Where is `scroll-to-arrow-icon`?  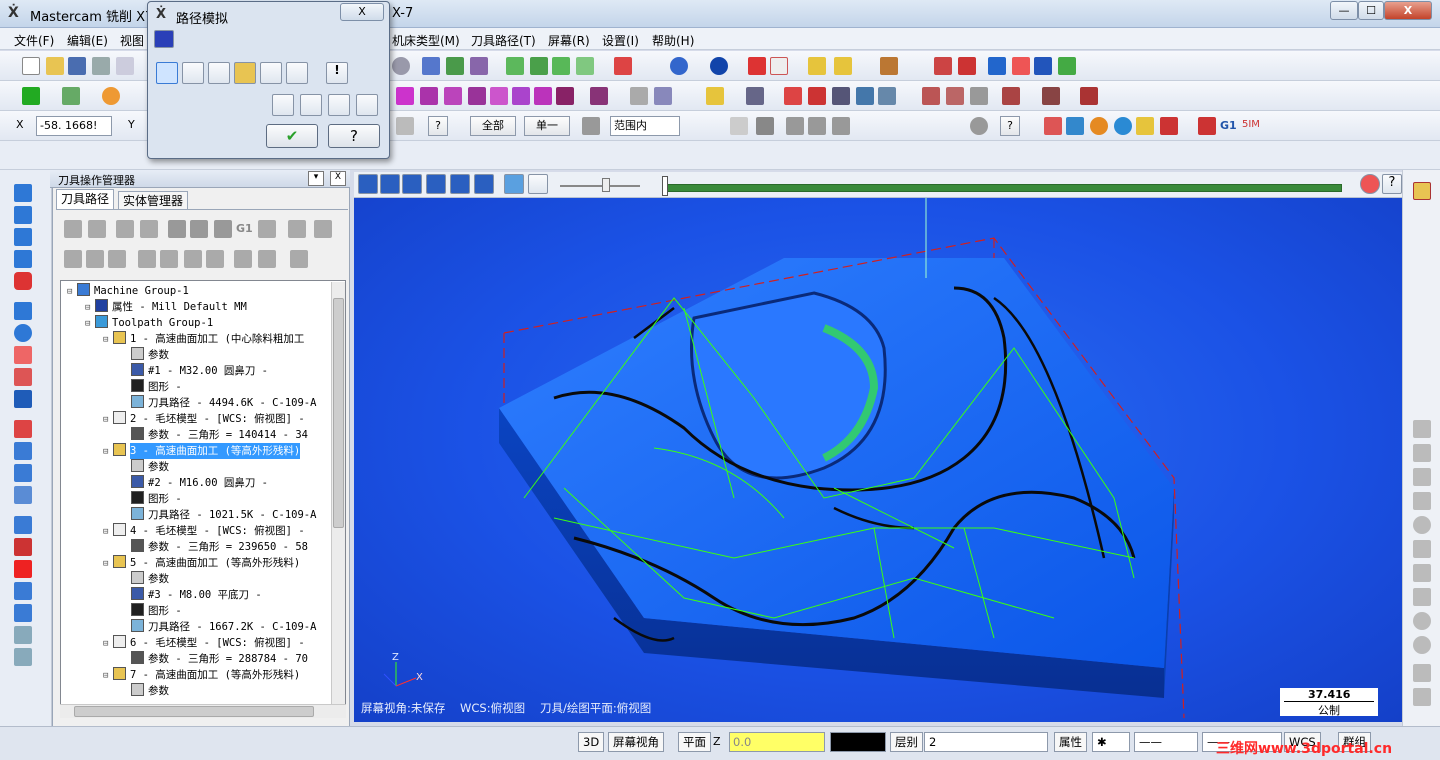
scroll-to-arrow-icon is located at coordinates (215, 259).